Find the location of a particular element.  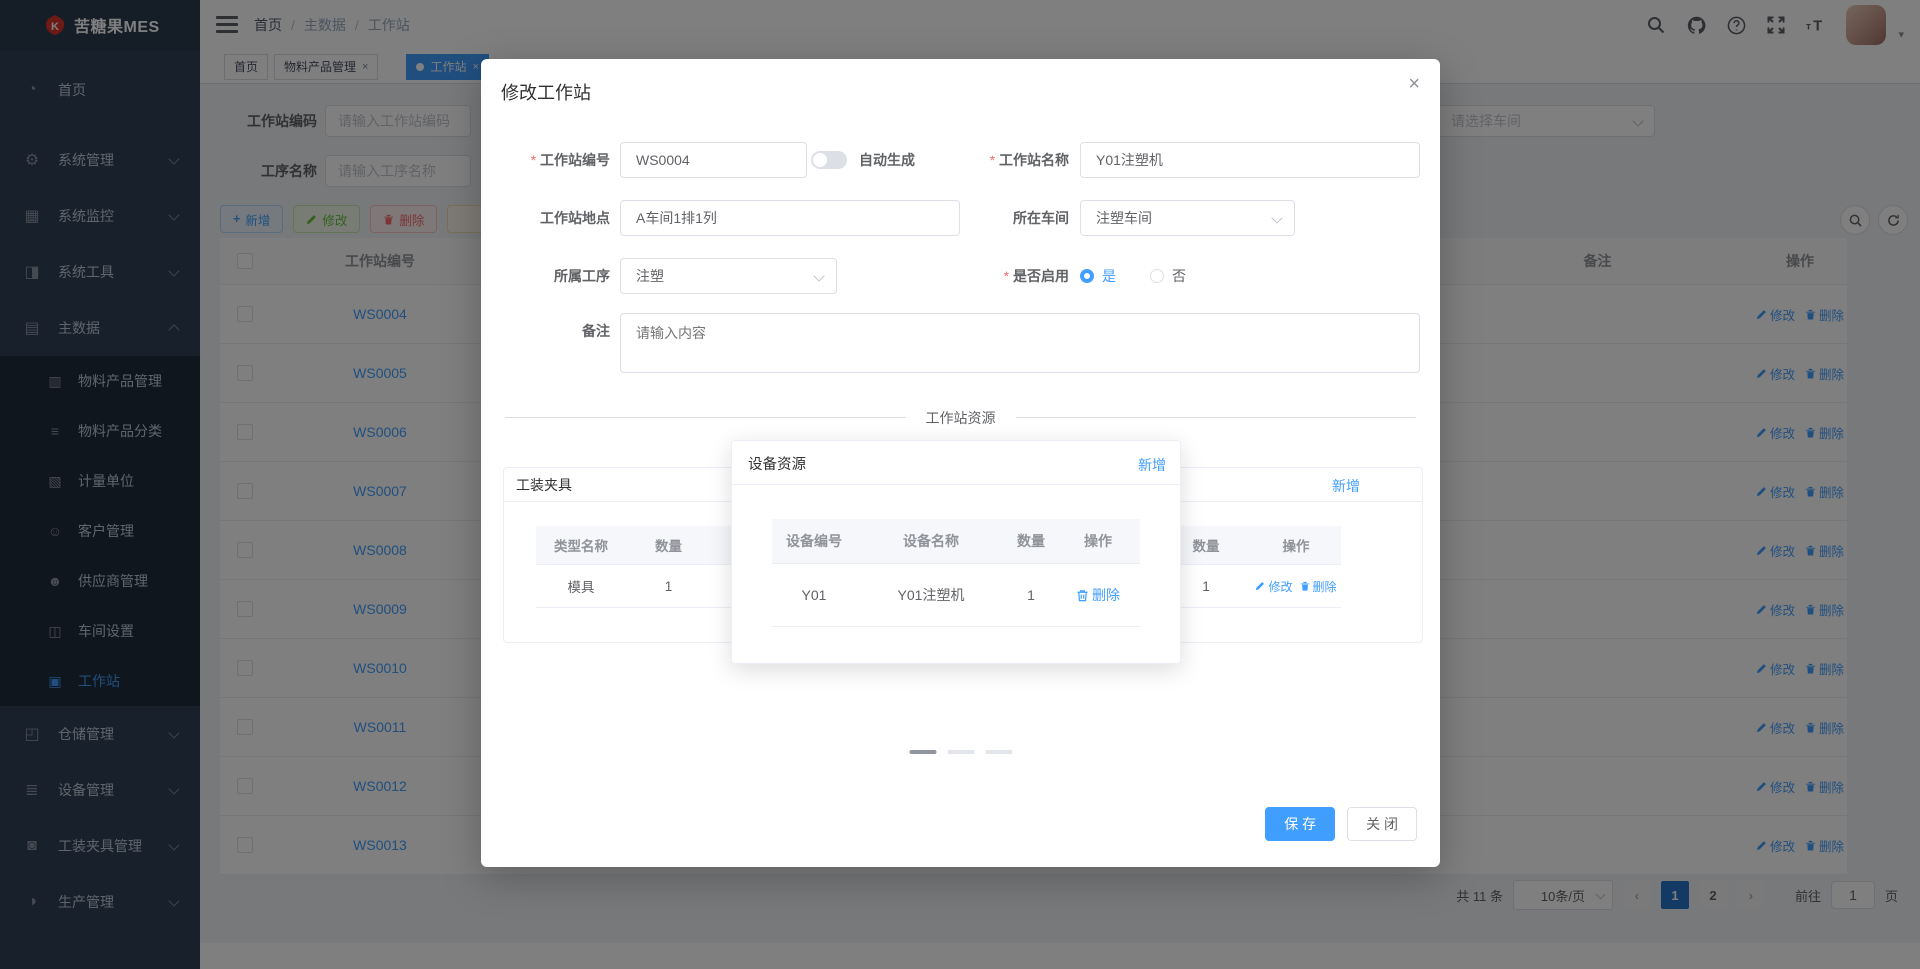

device-name: Y01注塑机 is located at coordinates (931, 595).